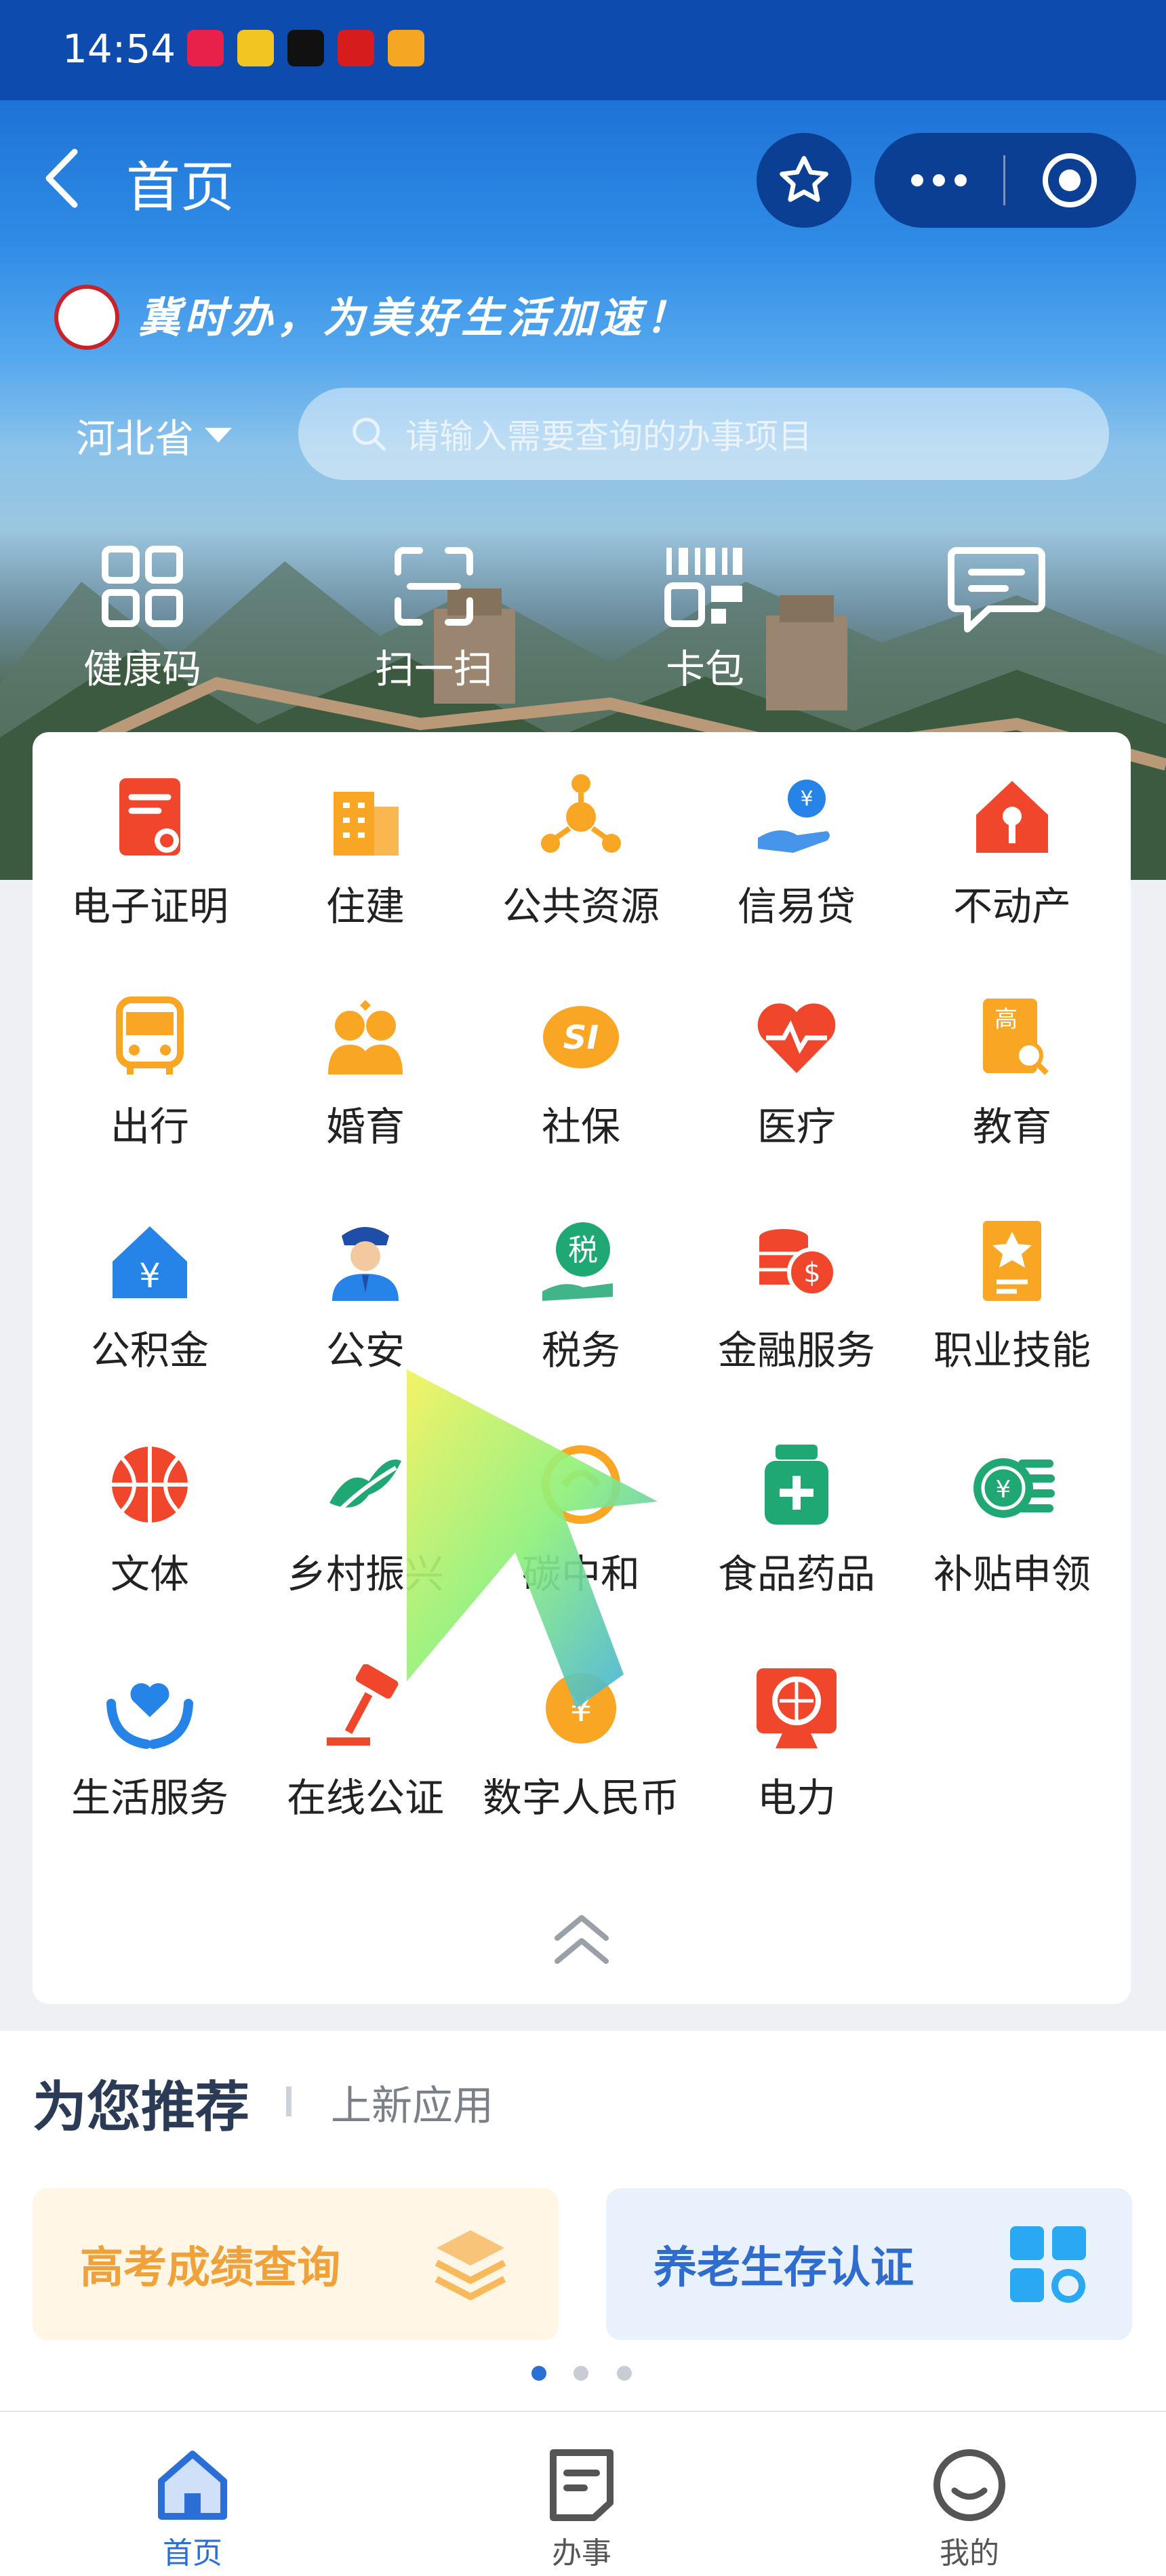 The image size is (1166, 2576). I want to click on subsidy-icon: ¥, so click(1012, 1485).